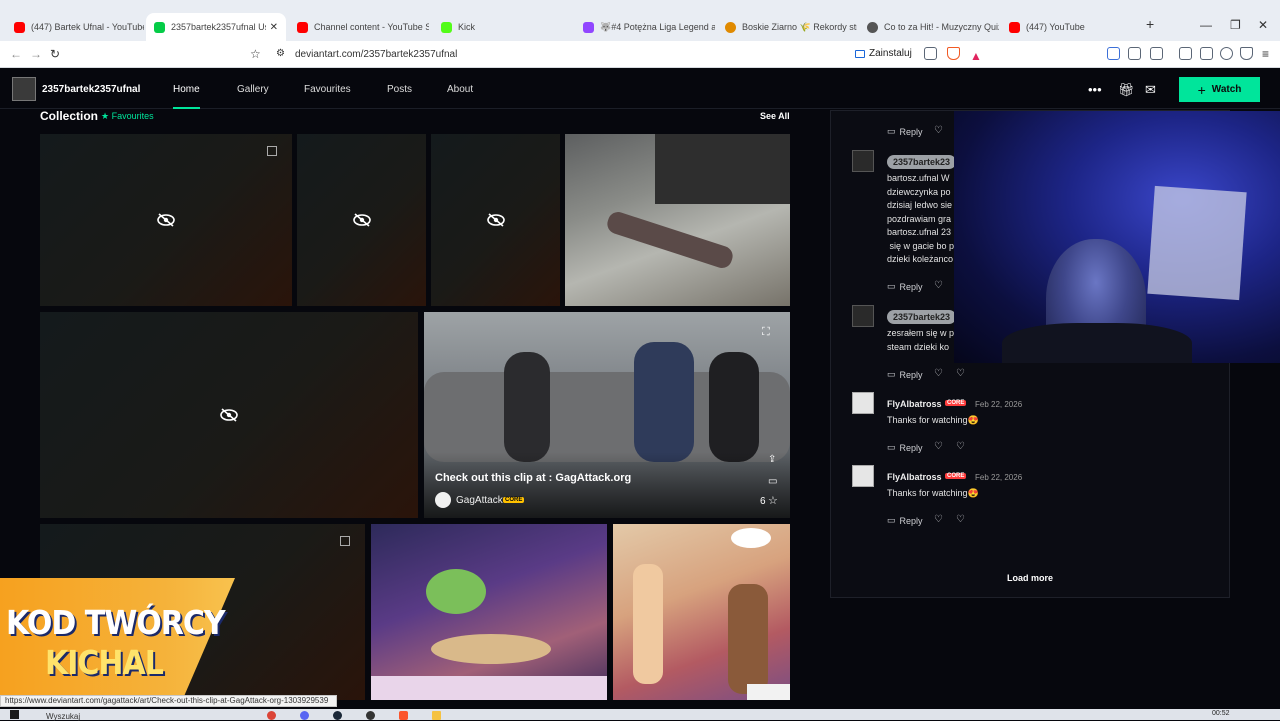  What do you see at coordinates (768, 692) in the screenshot?
I see `signature-mark` at bounding box center [768, 692].